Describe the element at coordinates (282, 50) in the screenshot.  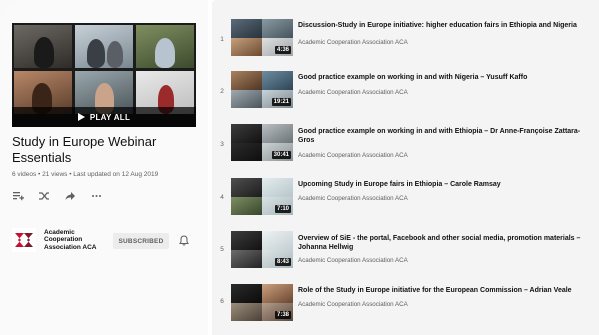
I see `video-duration: 4:36` at that location.